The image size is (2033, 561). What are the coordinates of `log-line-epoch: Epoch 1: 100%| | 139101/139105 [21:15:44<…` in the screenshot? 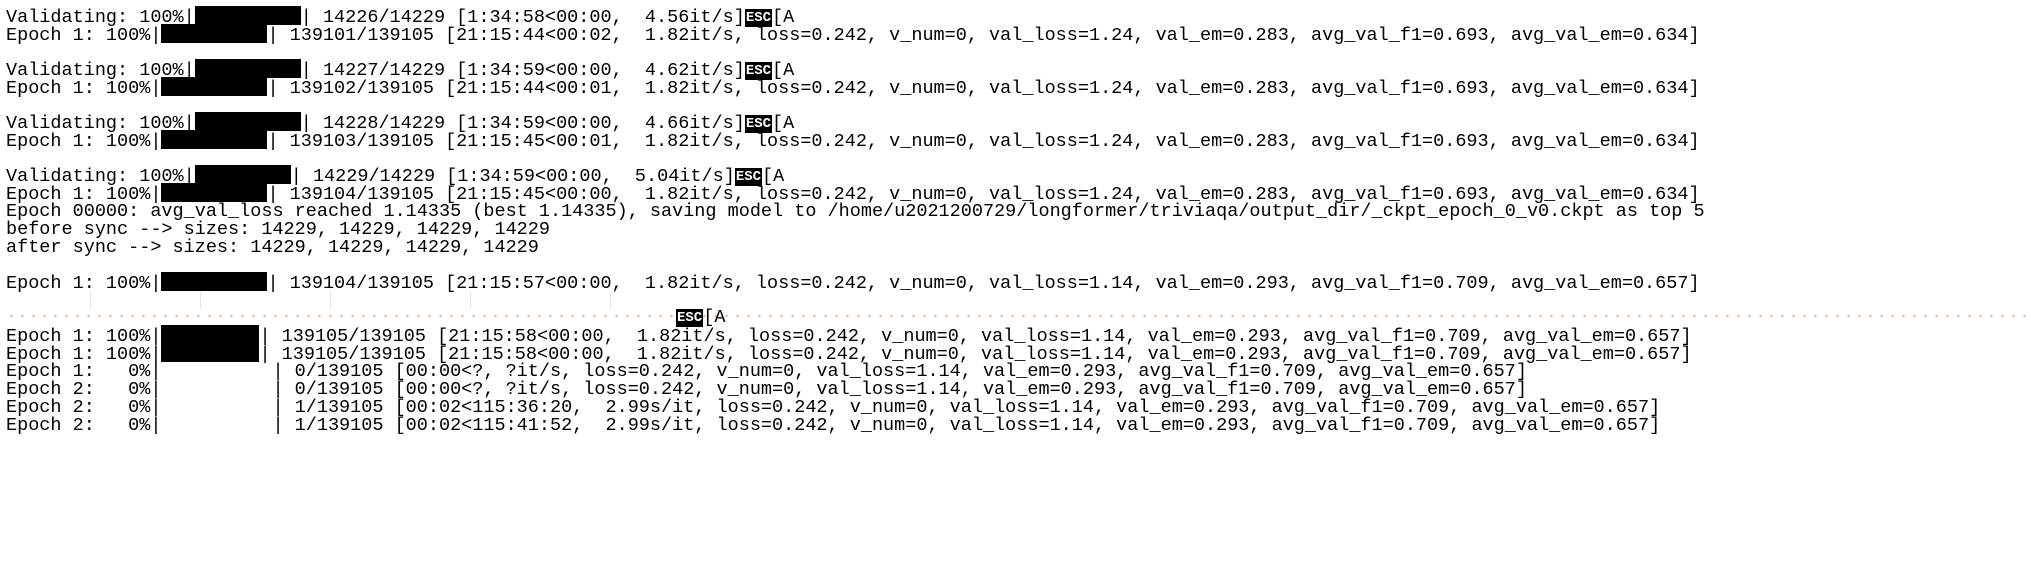 It's located at (853, 35).